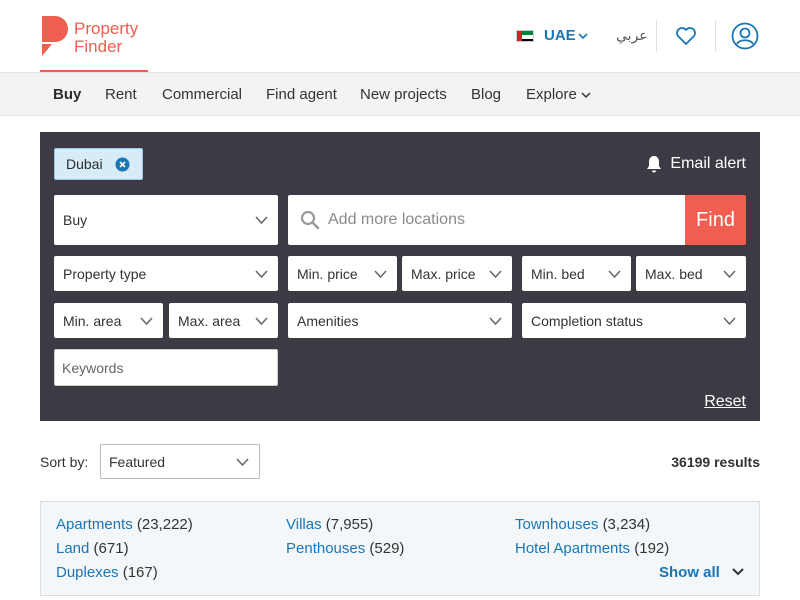  Describe the element at coordinates (137, 462) in the screenshot. I see `sort-select-value: Featured` at that location.